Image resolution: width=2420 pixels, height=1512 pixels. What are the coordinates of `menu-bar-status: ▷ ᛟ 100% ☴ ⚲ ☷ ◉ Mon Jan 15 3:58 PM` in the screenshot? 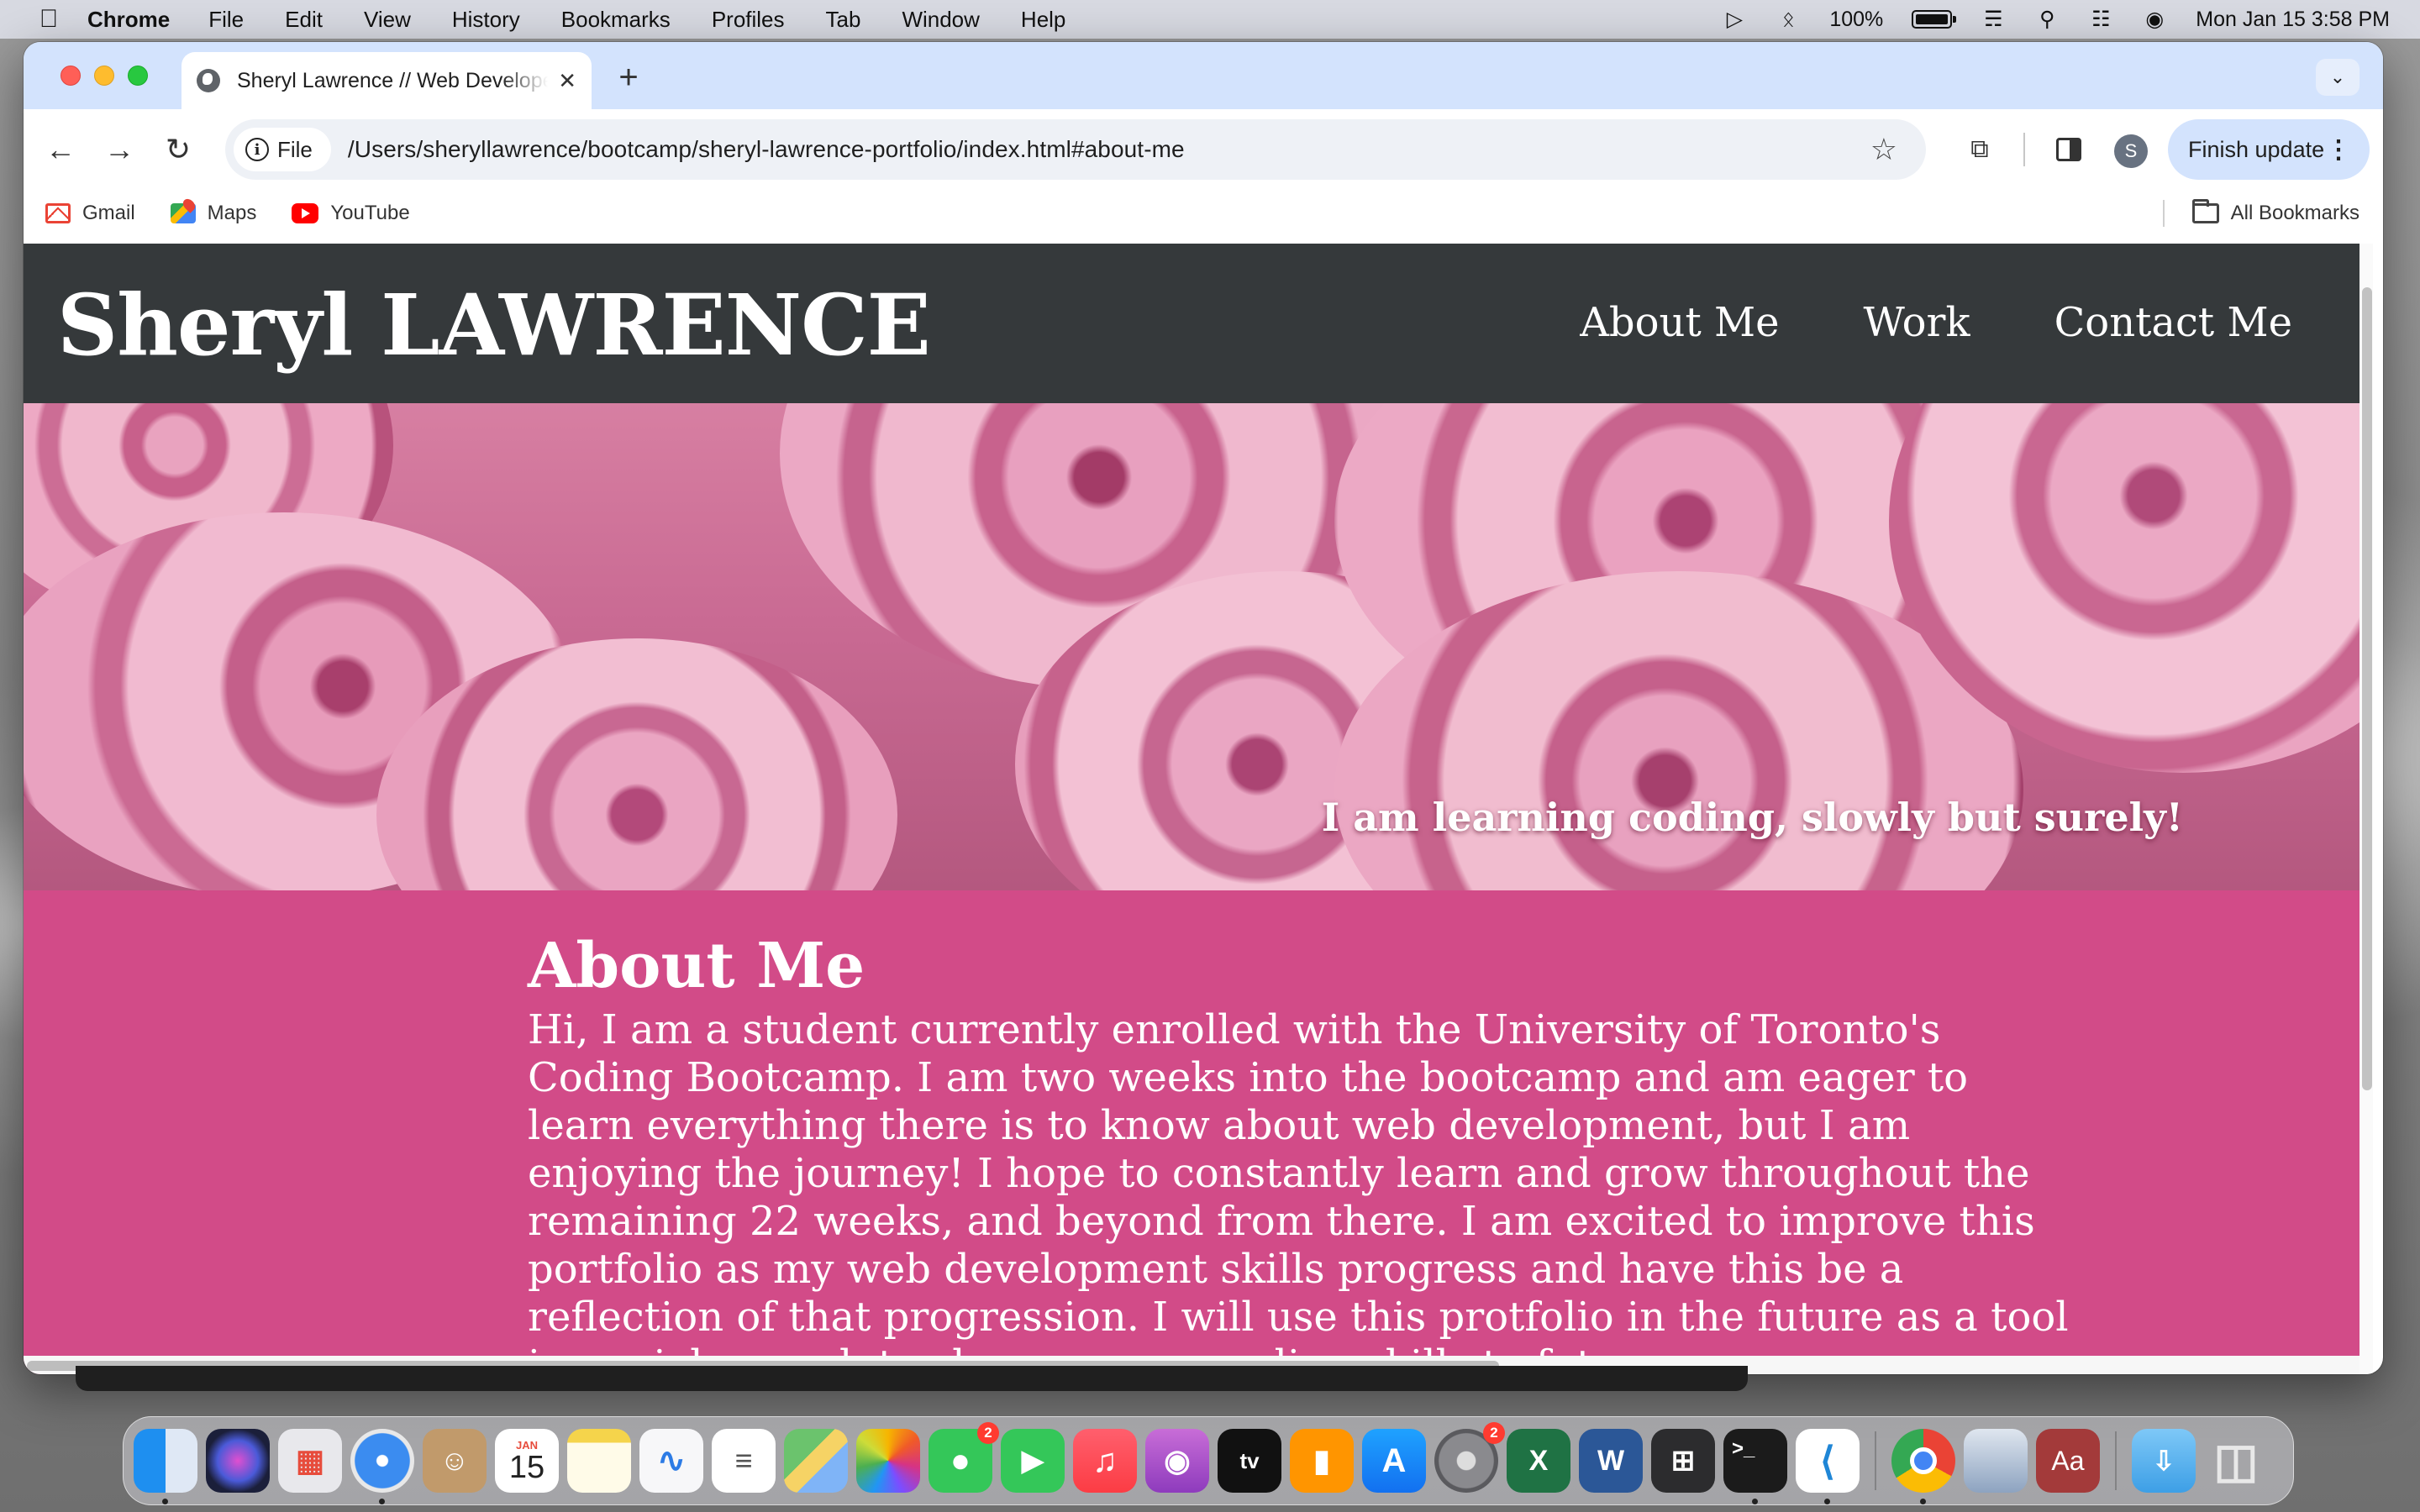 It's located at (2056, 19).